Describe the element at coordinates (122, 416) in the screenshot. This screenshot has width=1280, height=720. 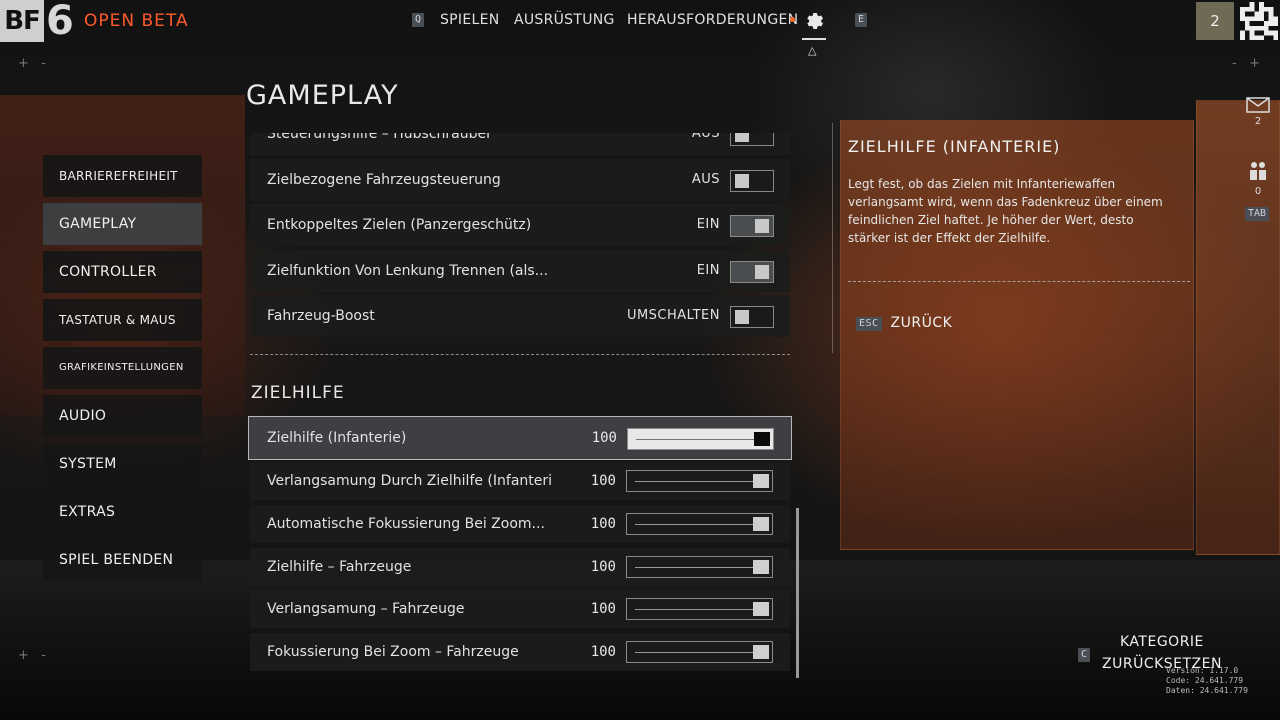
I see `menu-item-audio: AUDIO` at that location.